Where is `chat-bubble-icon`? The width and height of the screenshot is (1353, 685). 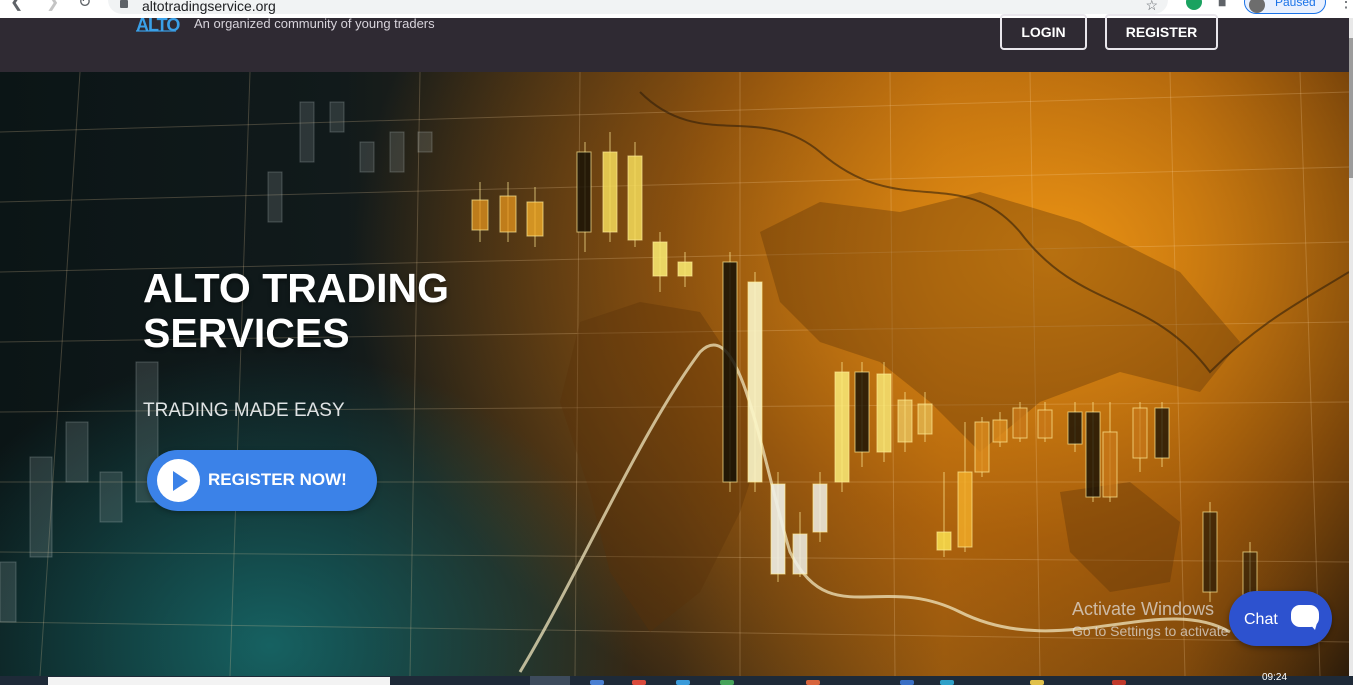 chat-bubble-icon is located at coordinates (1305, 617).